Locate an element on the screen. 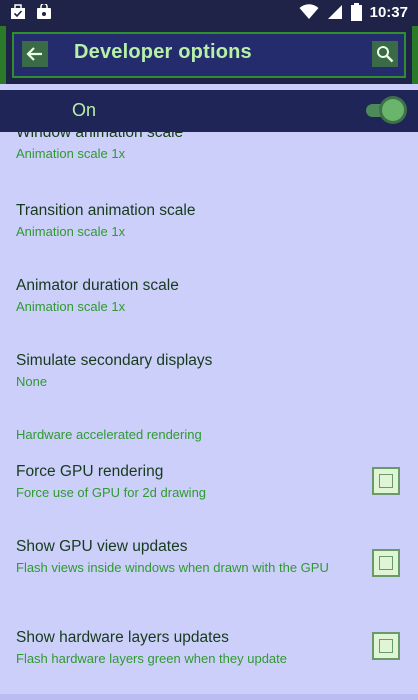 Image resolution: width=418 pixels, height=700 pixels. list-item-title: Window animation scale is located at coordinates (100, 136).